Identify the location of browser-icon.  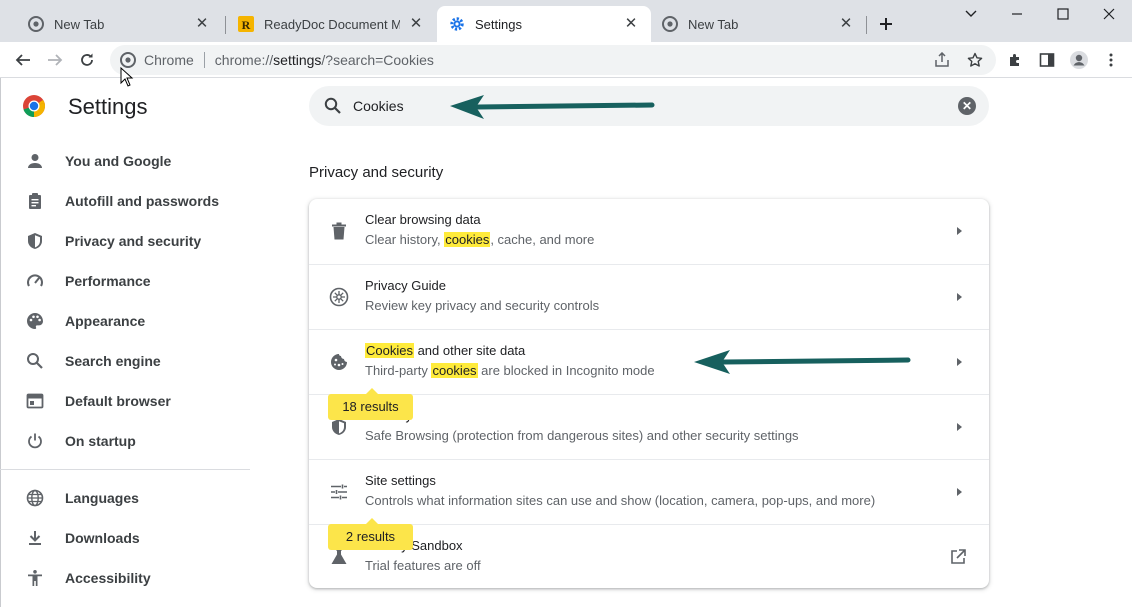
(35, 401).